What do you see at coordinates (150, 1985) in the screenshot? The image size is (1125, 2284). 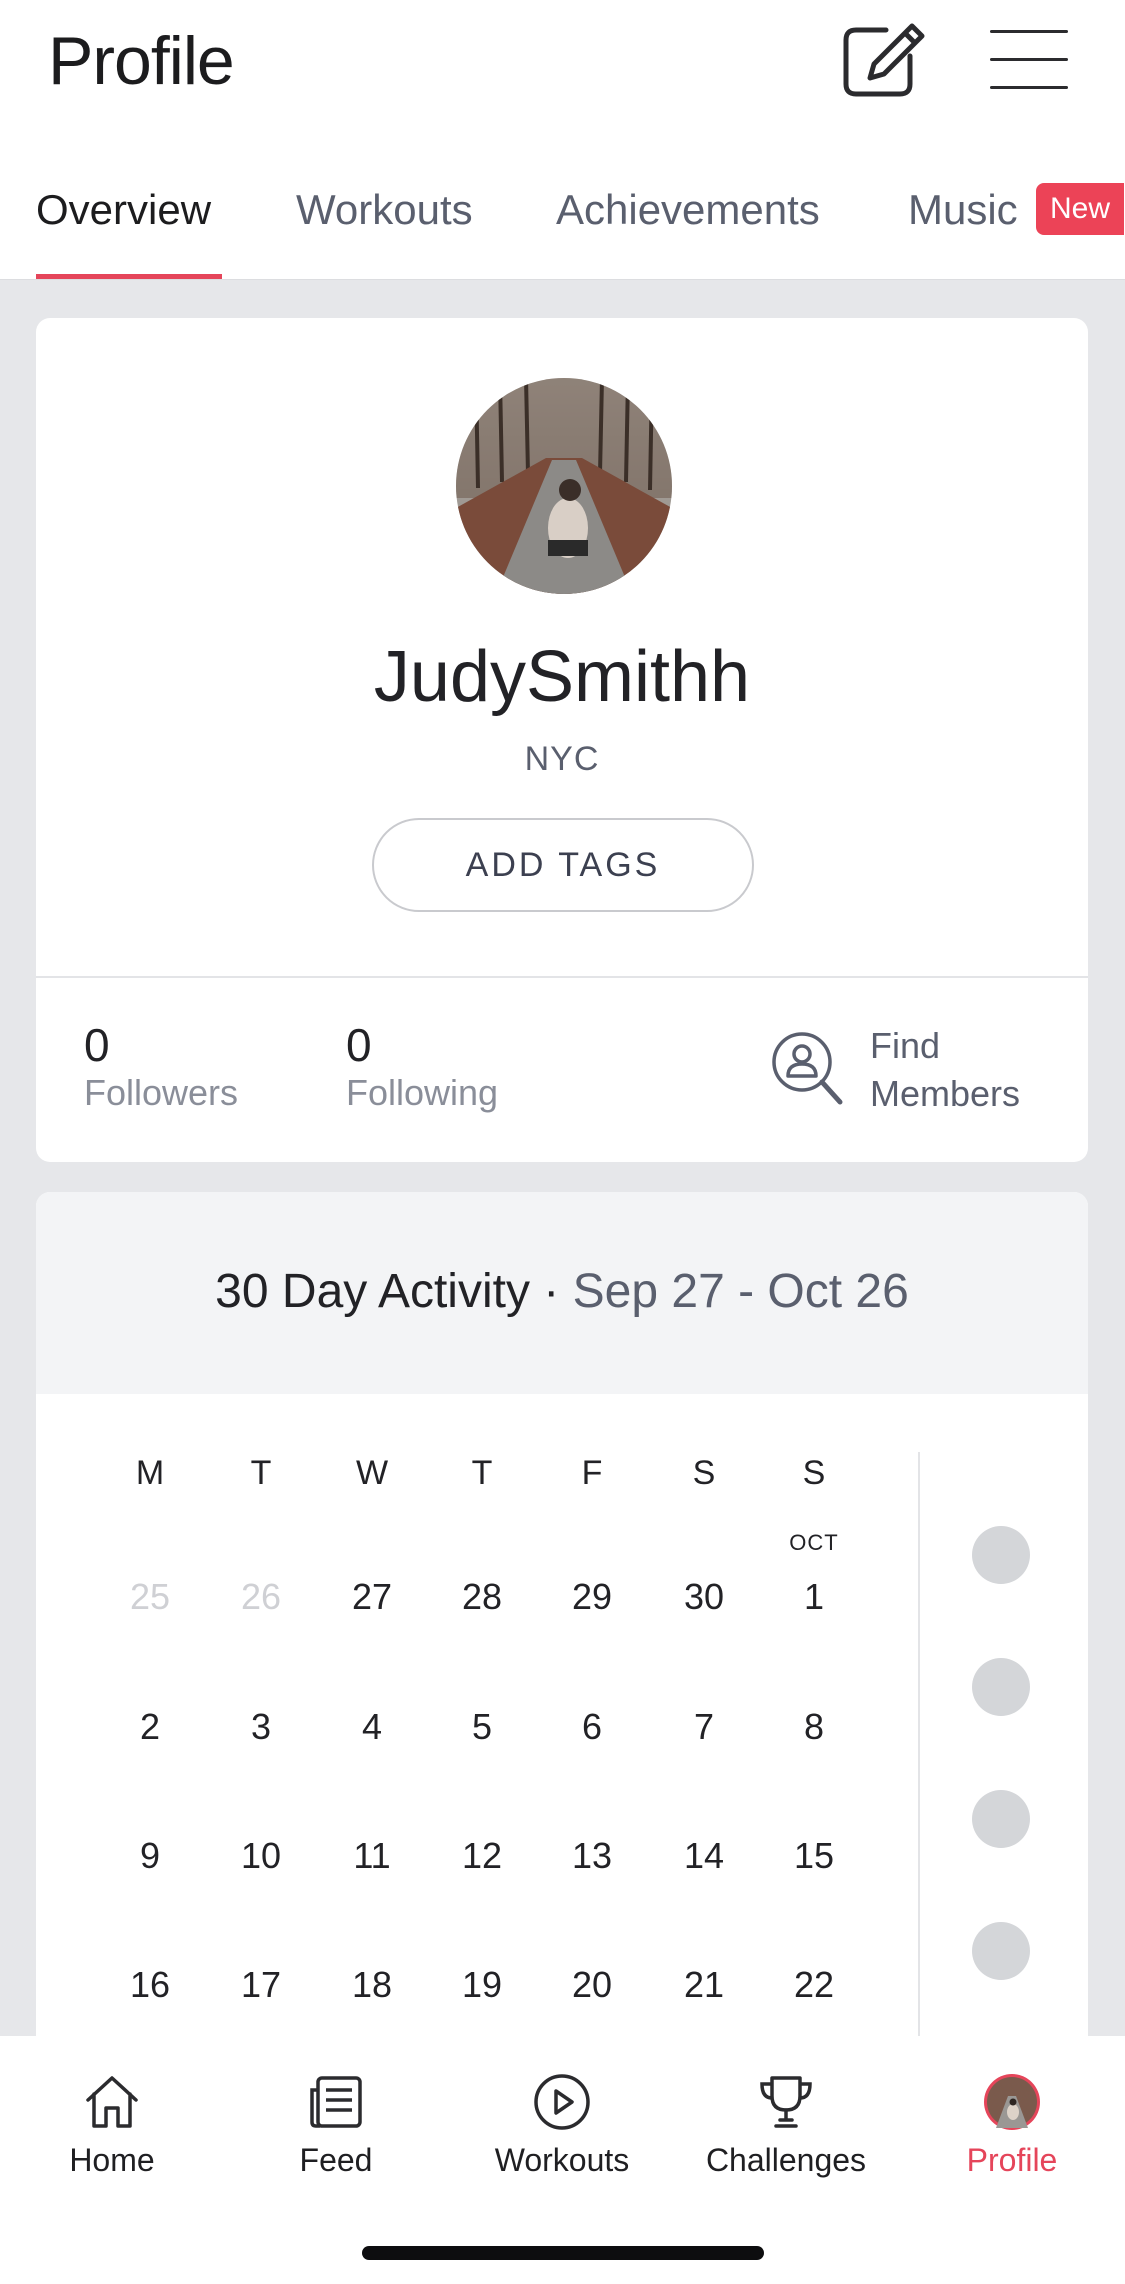 I see `calendar-day: 16` at bounding box center [150, 1985].